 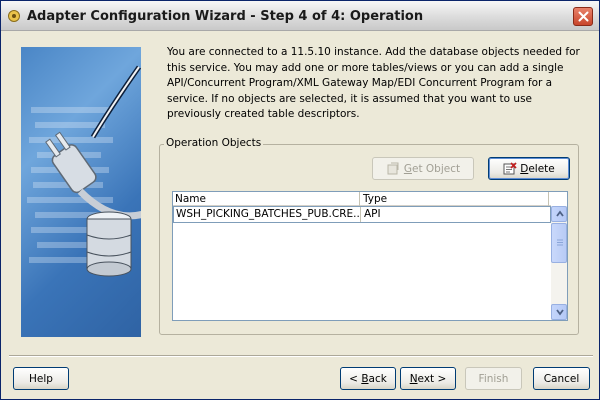 I want to click on table-row: WSH_PICKING_BATCHES_PUB.CRE... API, so click(x=362, y=214).